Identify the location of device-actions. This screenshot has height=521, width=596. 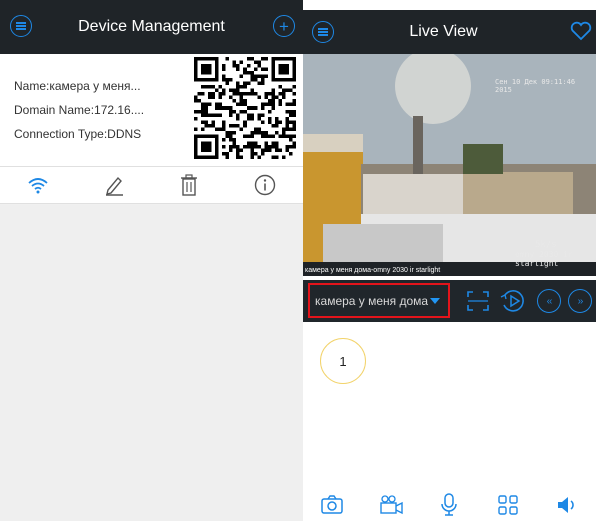
(151, 185).